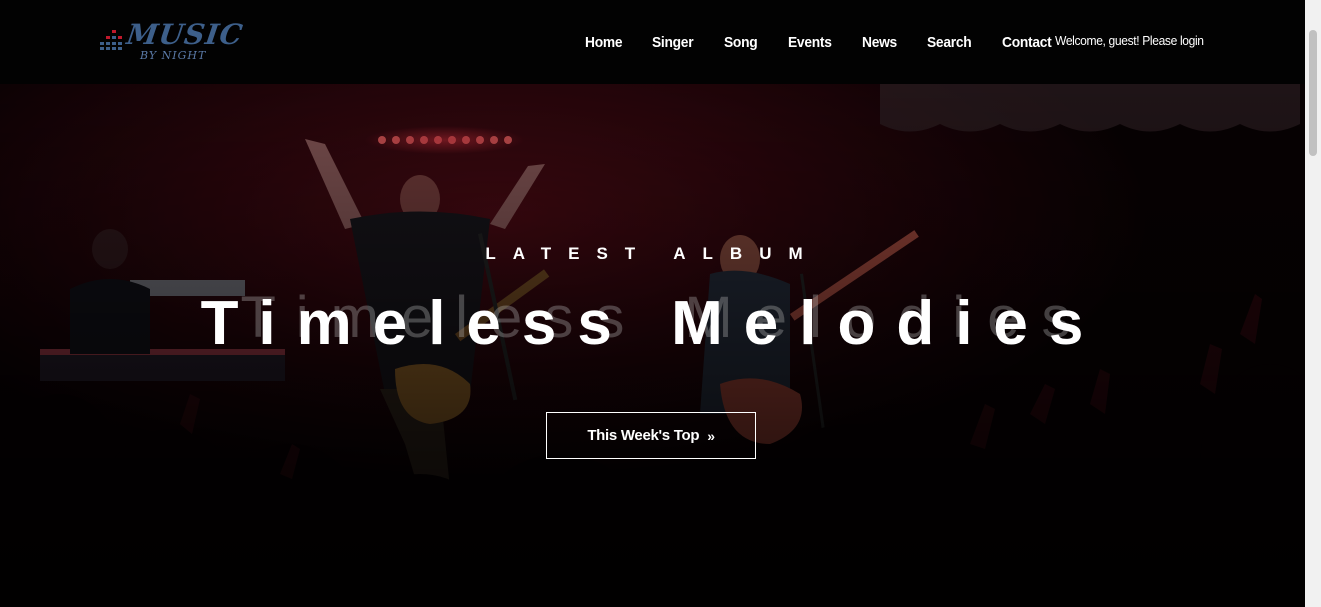  Describe the element at coordinates (173, 55) in the screenshot. I see `logo-tagline: BY NIGHT` at that location.